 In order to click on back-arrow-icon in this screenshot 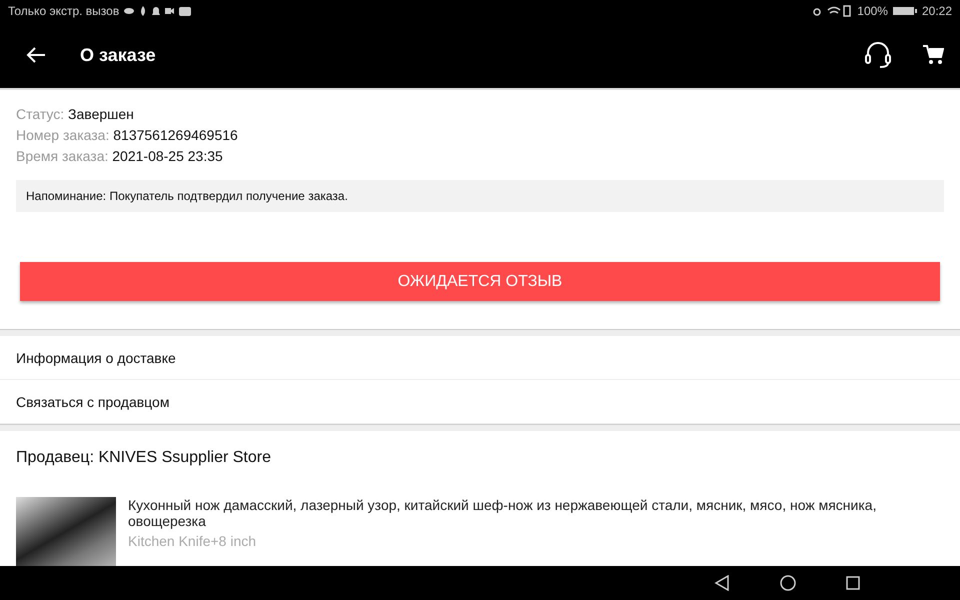, I will do `click(36, 55)`.